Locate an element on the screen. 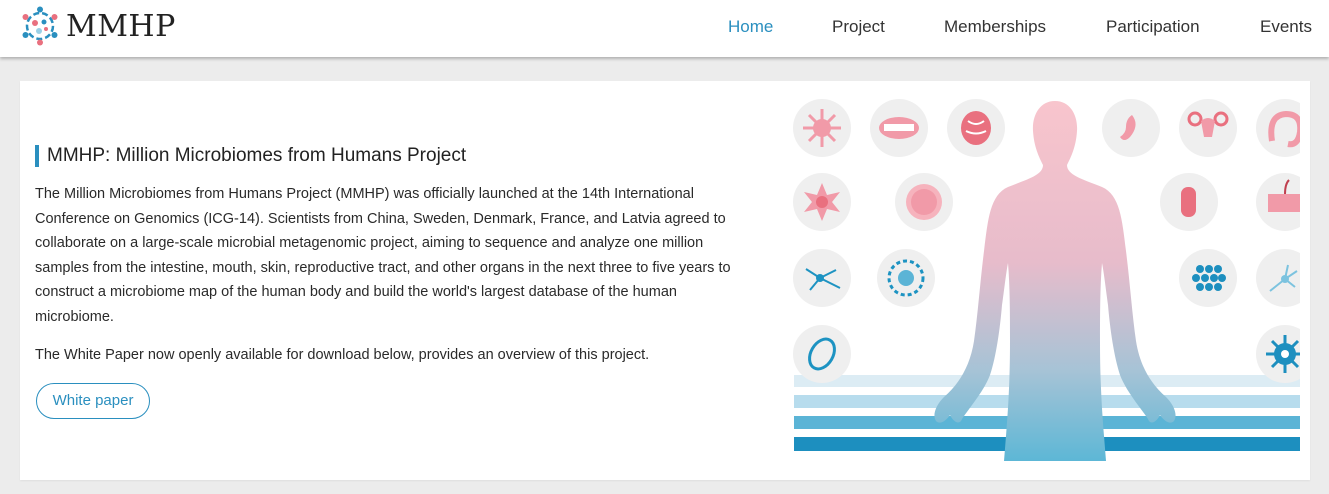 This screenshot has width=1329, height=494. mmhp-logo-icon is located at coordinates (40, 26).